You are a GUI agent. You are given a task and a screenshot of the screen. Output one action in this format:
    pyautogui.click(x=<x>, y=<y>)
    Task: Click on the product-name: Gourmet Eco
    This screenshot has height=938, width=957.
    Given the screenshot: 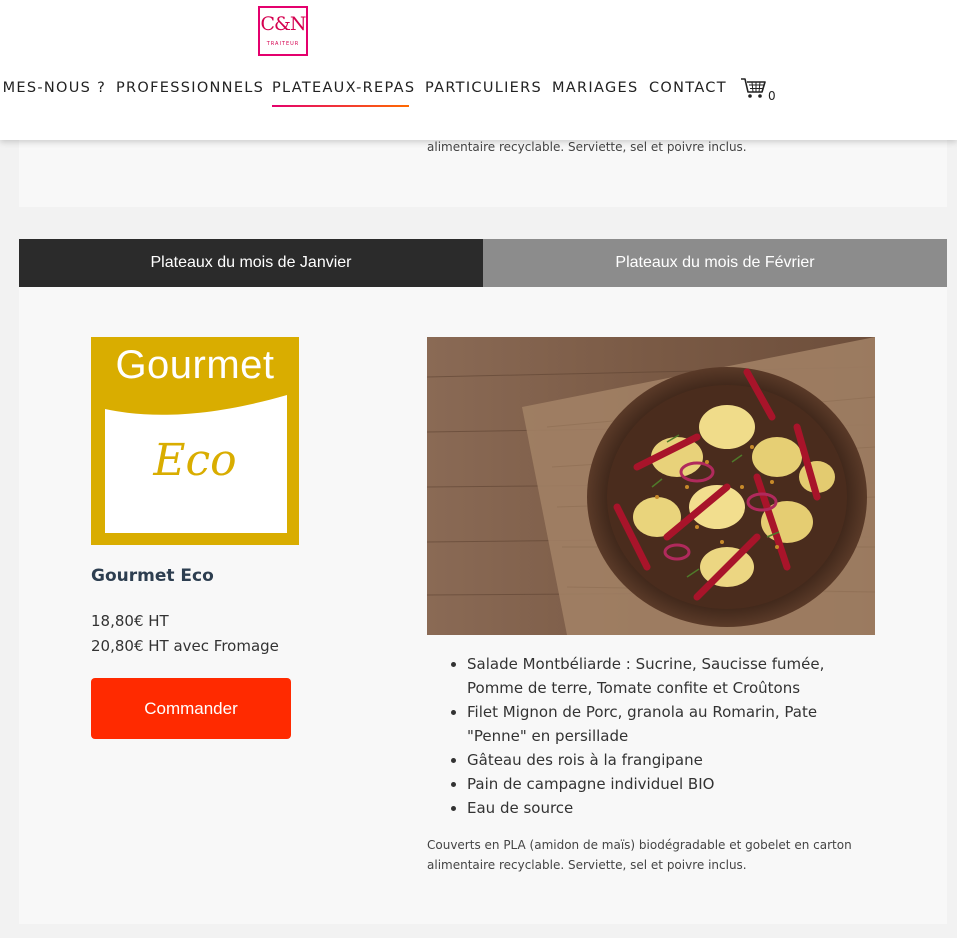 What is the action you would take?
    pyautogui.click(x=152, y=576)
    